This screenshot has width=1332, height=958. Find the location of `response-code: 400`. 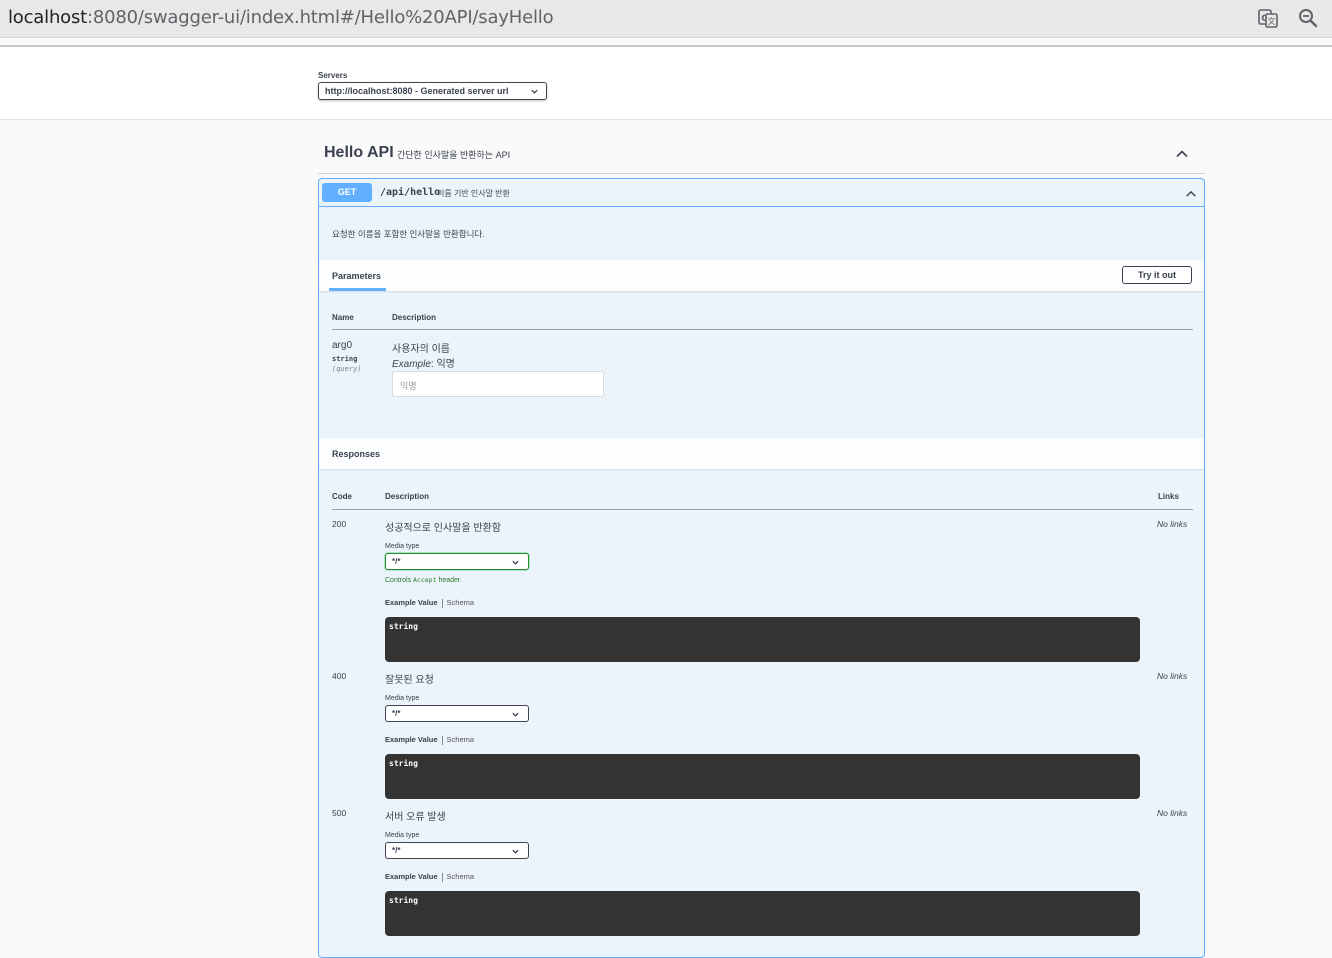

response-code: 400 is located at coordinates (339, 676).